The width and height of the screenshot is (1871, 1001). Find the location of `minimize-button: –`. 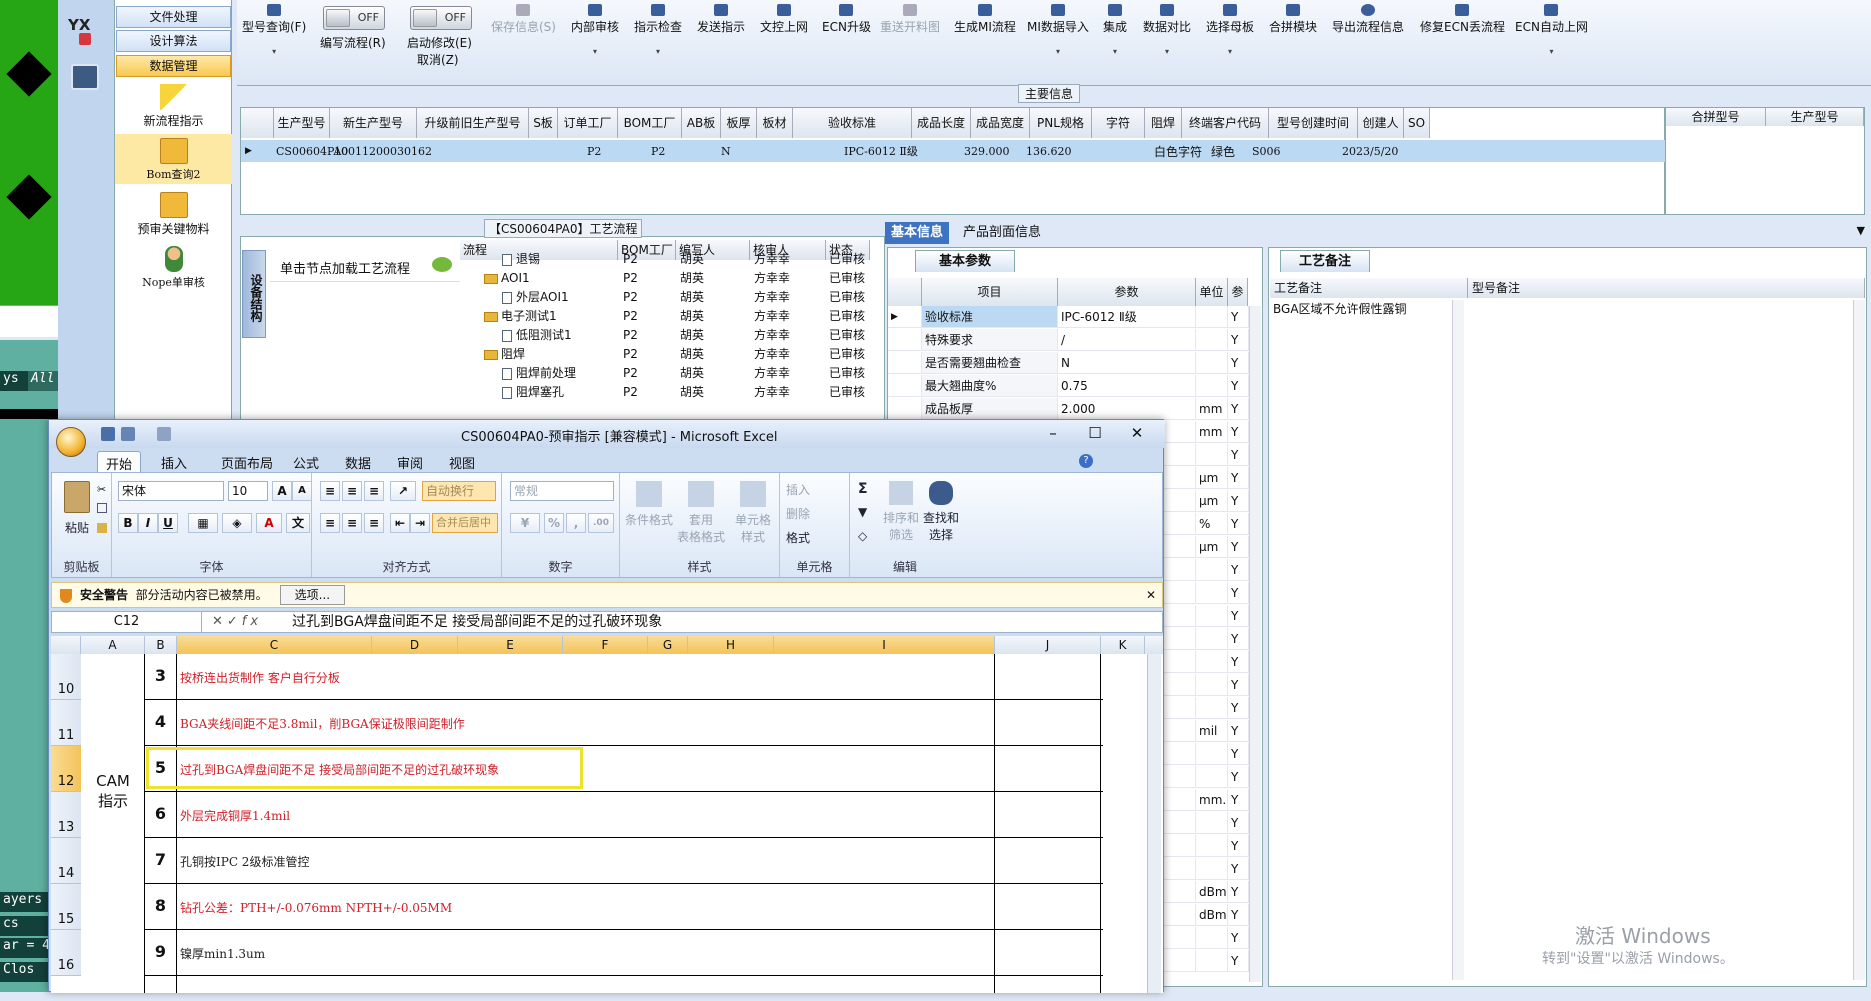

minimize-button: – is located at coordinates (1053, 433).